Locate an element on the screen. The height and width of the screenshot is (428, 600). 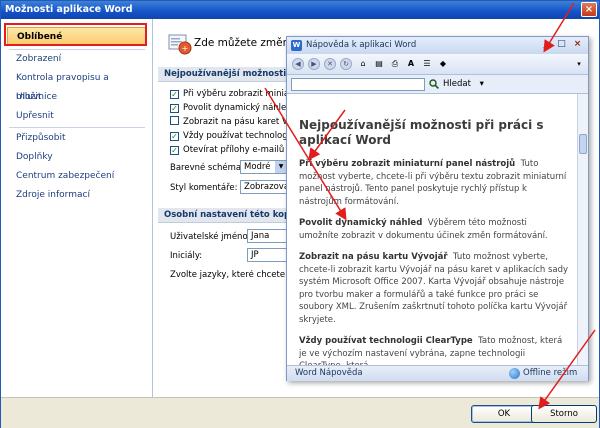
section-personalize: Osobní nastavení této kopie sad is located at coordinates (223, 215).